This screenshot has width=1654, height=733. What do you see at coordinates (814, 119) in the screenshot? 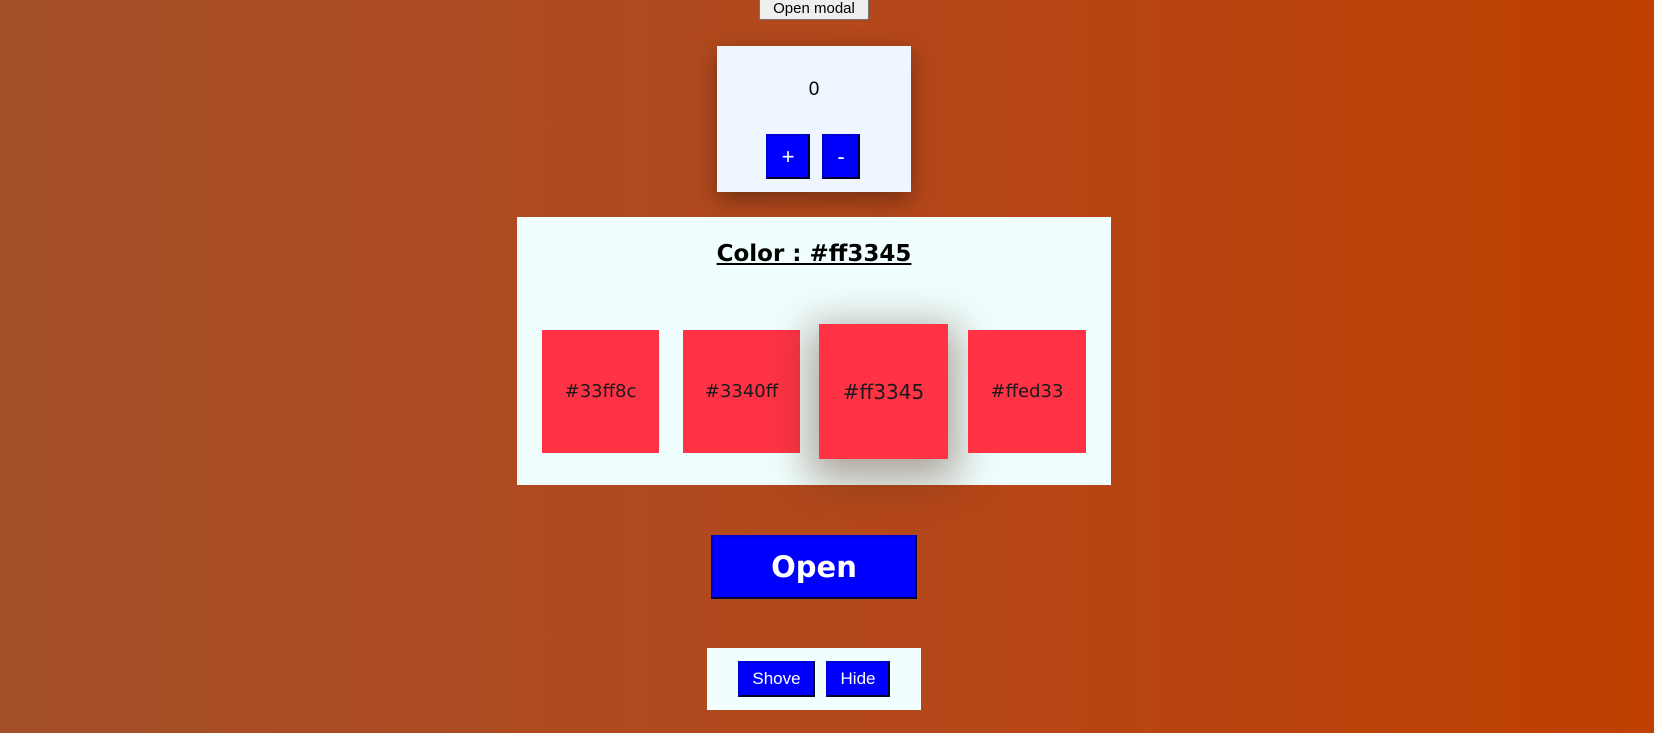
I see `counter-card: 0 + -` at bounding box center [814, 119].